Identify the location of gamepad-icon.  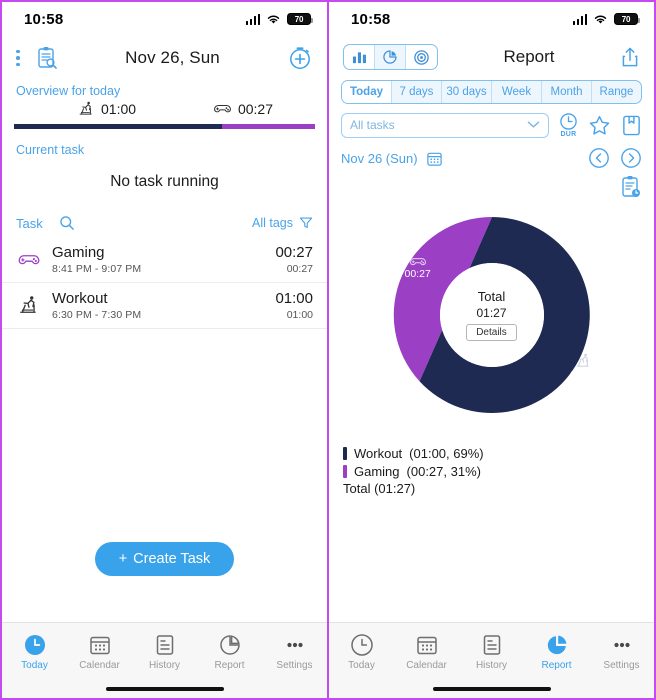
(29, 259).